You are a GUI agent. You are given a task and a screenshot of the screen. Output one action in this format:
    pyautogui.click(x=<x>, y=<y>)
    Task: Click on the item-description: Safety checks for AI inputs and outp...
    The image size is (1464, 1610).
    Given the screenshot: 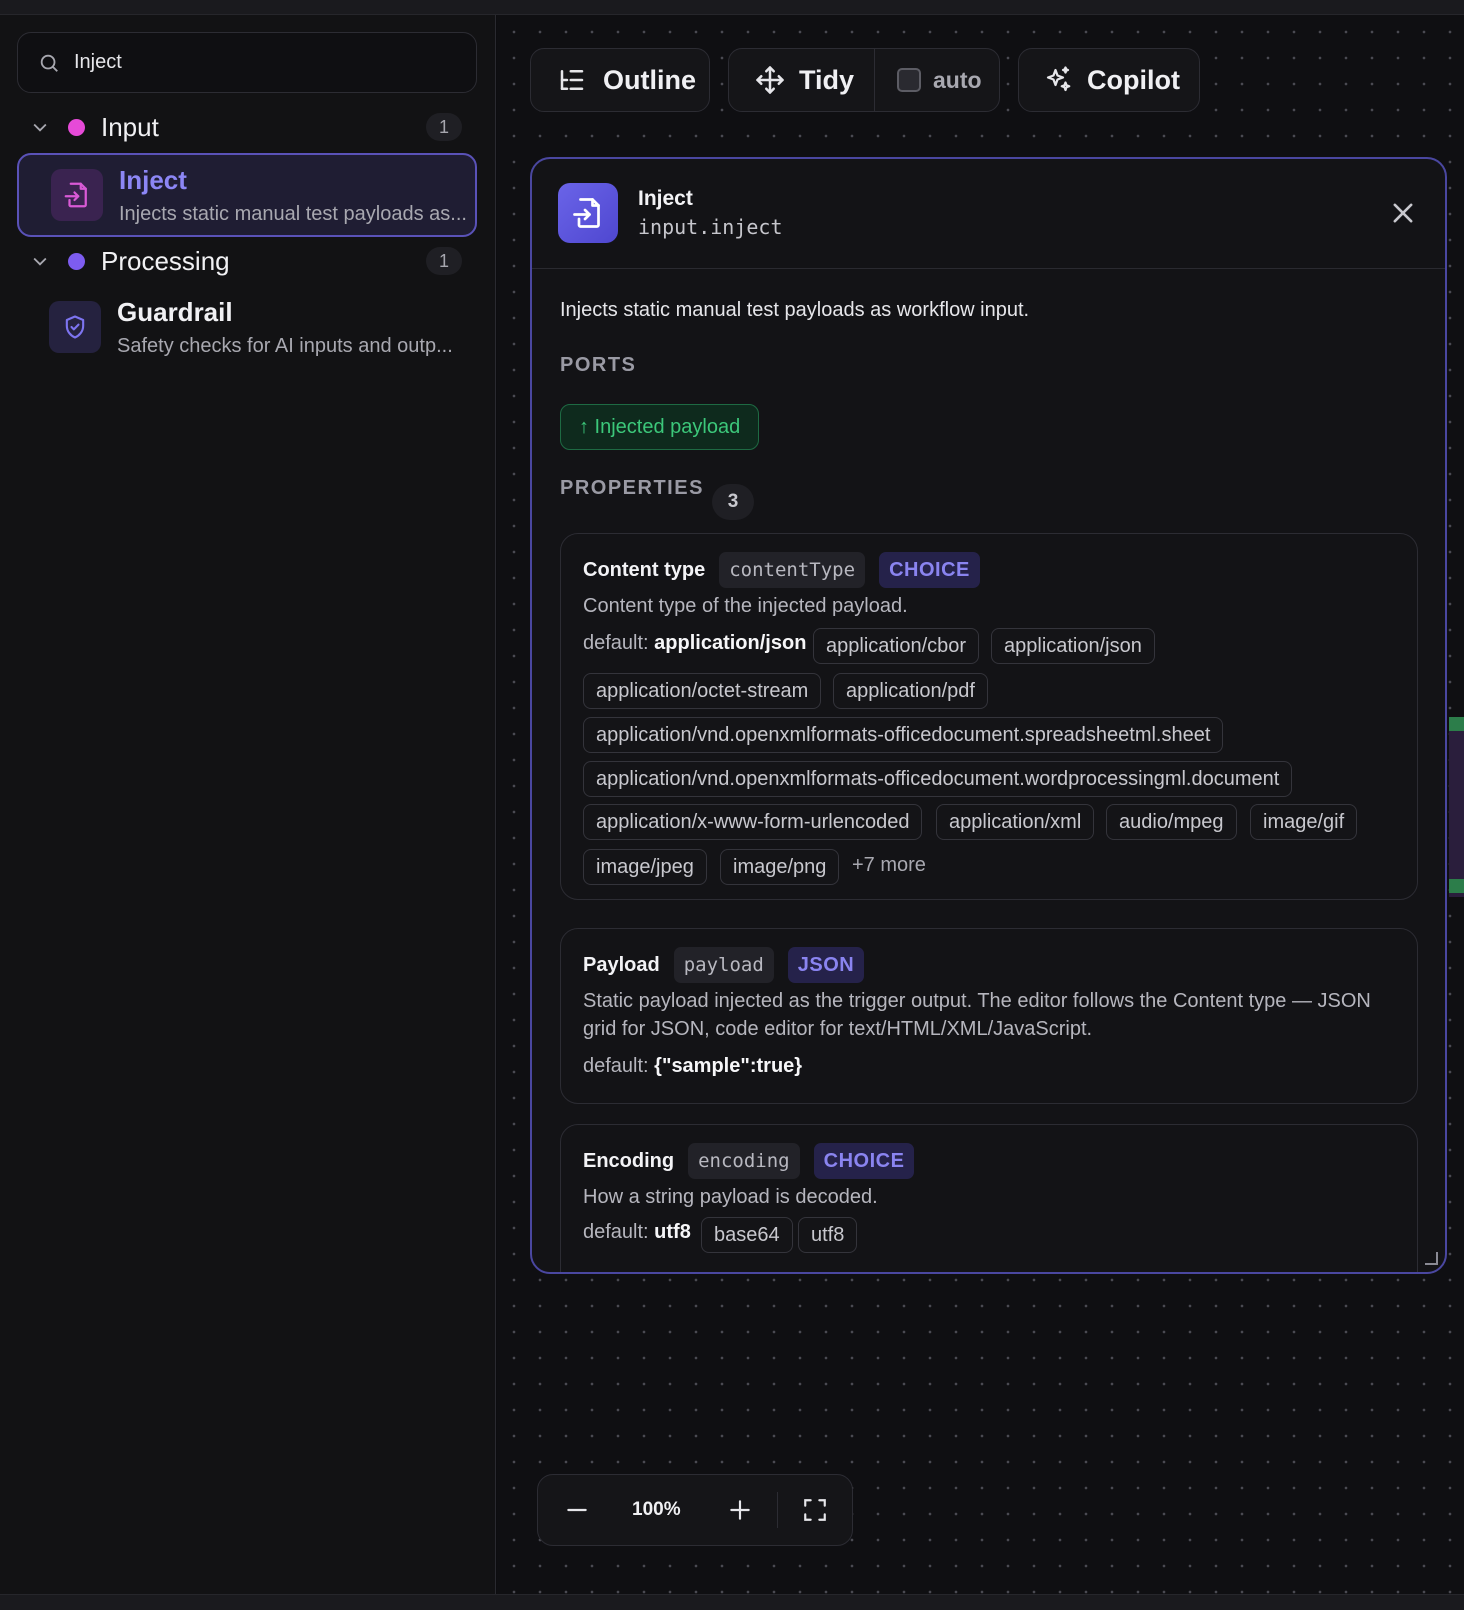 What is the action you would take?
    pyautogui.click(x=285, y=346)
    